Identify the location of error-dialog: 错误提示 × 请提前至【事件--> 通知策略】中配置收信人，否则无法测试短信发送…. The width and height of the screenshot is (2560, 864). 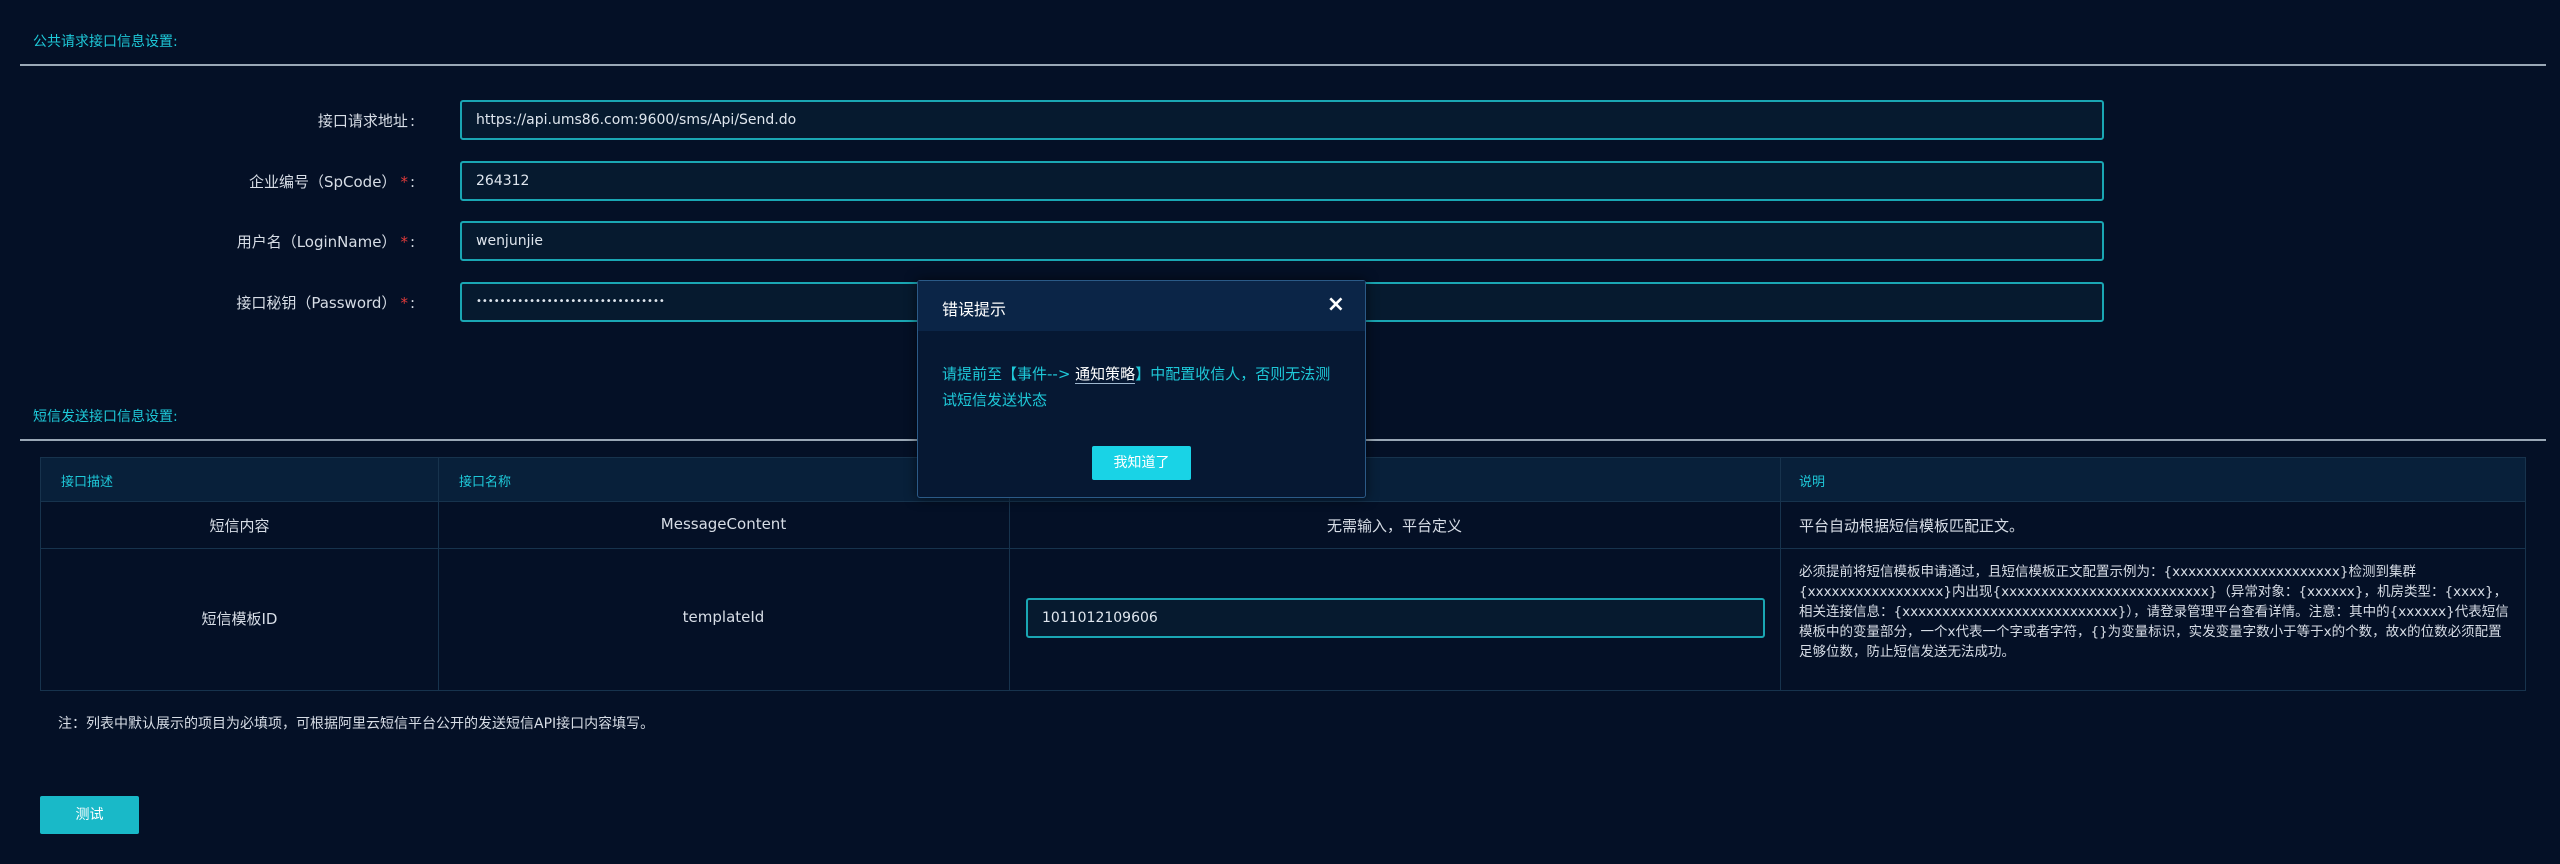
(1141, 389).